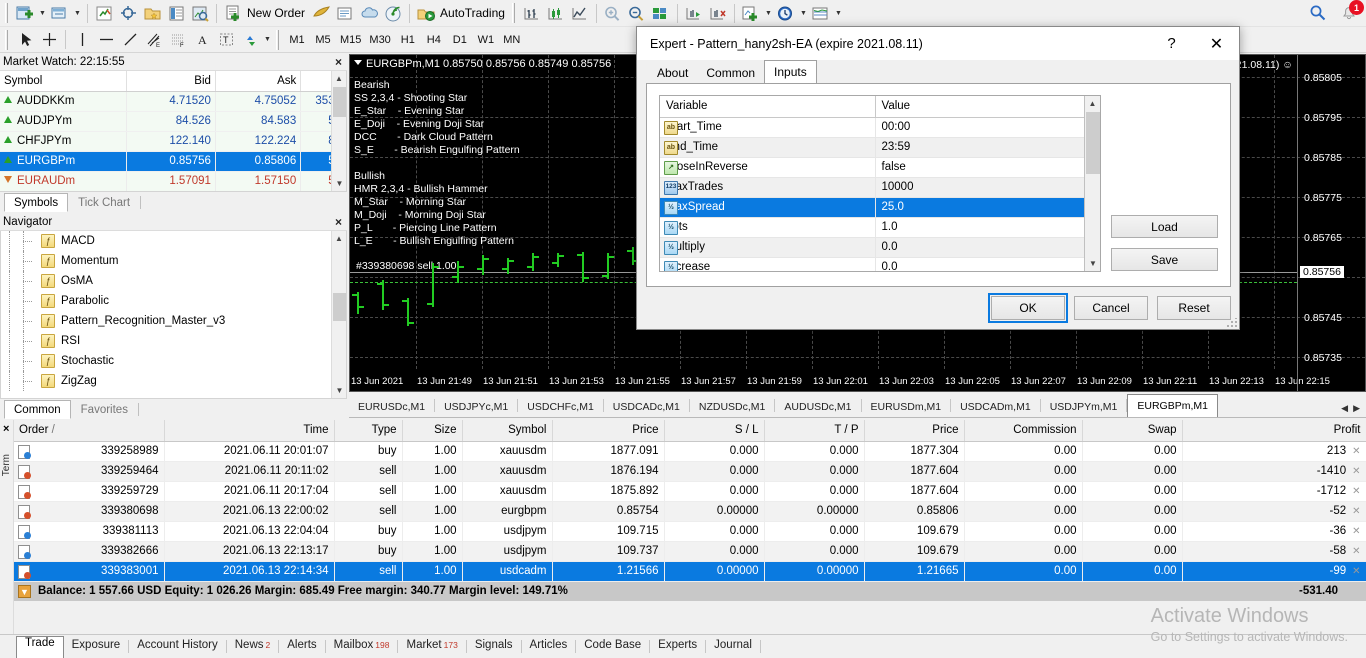 This screenshot has width=1366, height=658. What do you see at coordinates (981, 147) in the screenshot?
I see `input-value: 23:59` at bounding box center [981, 147].